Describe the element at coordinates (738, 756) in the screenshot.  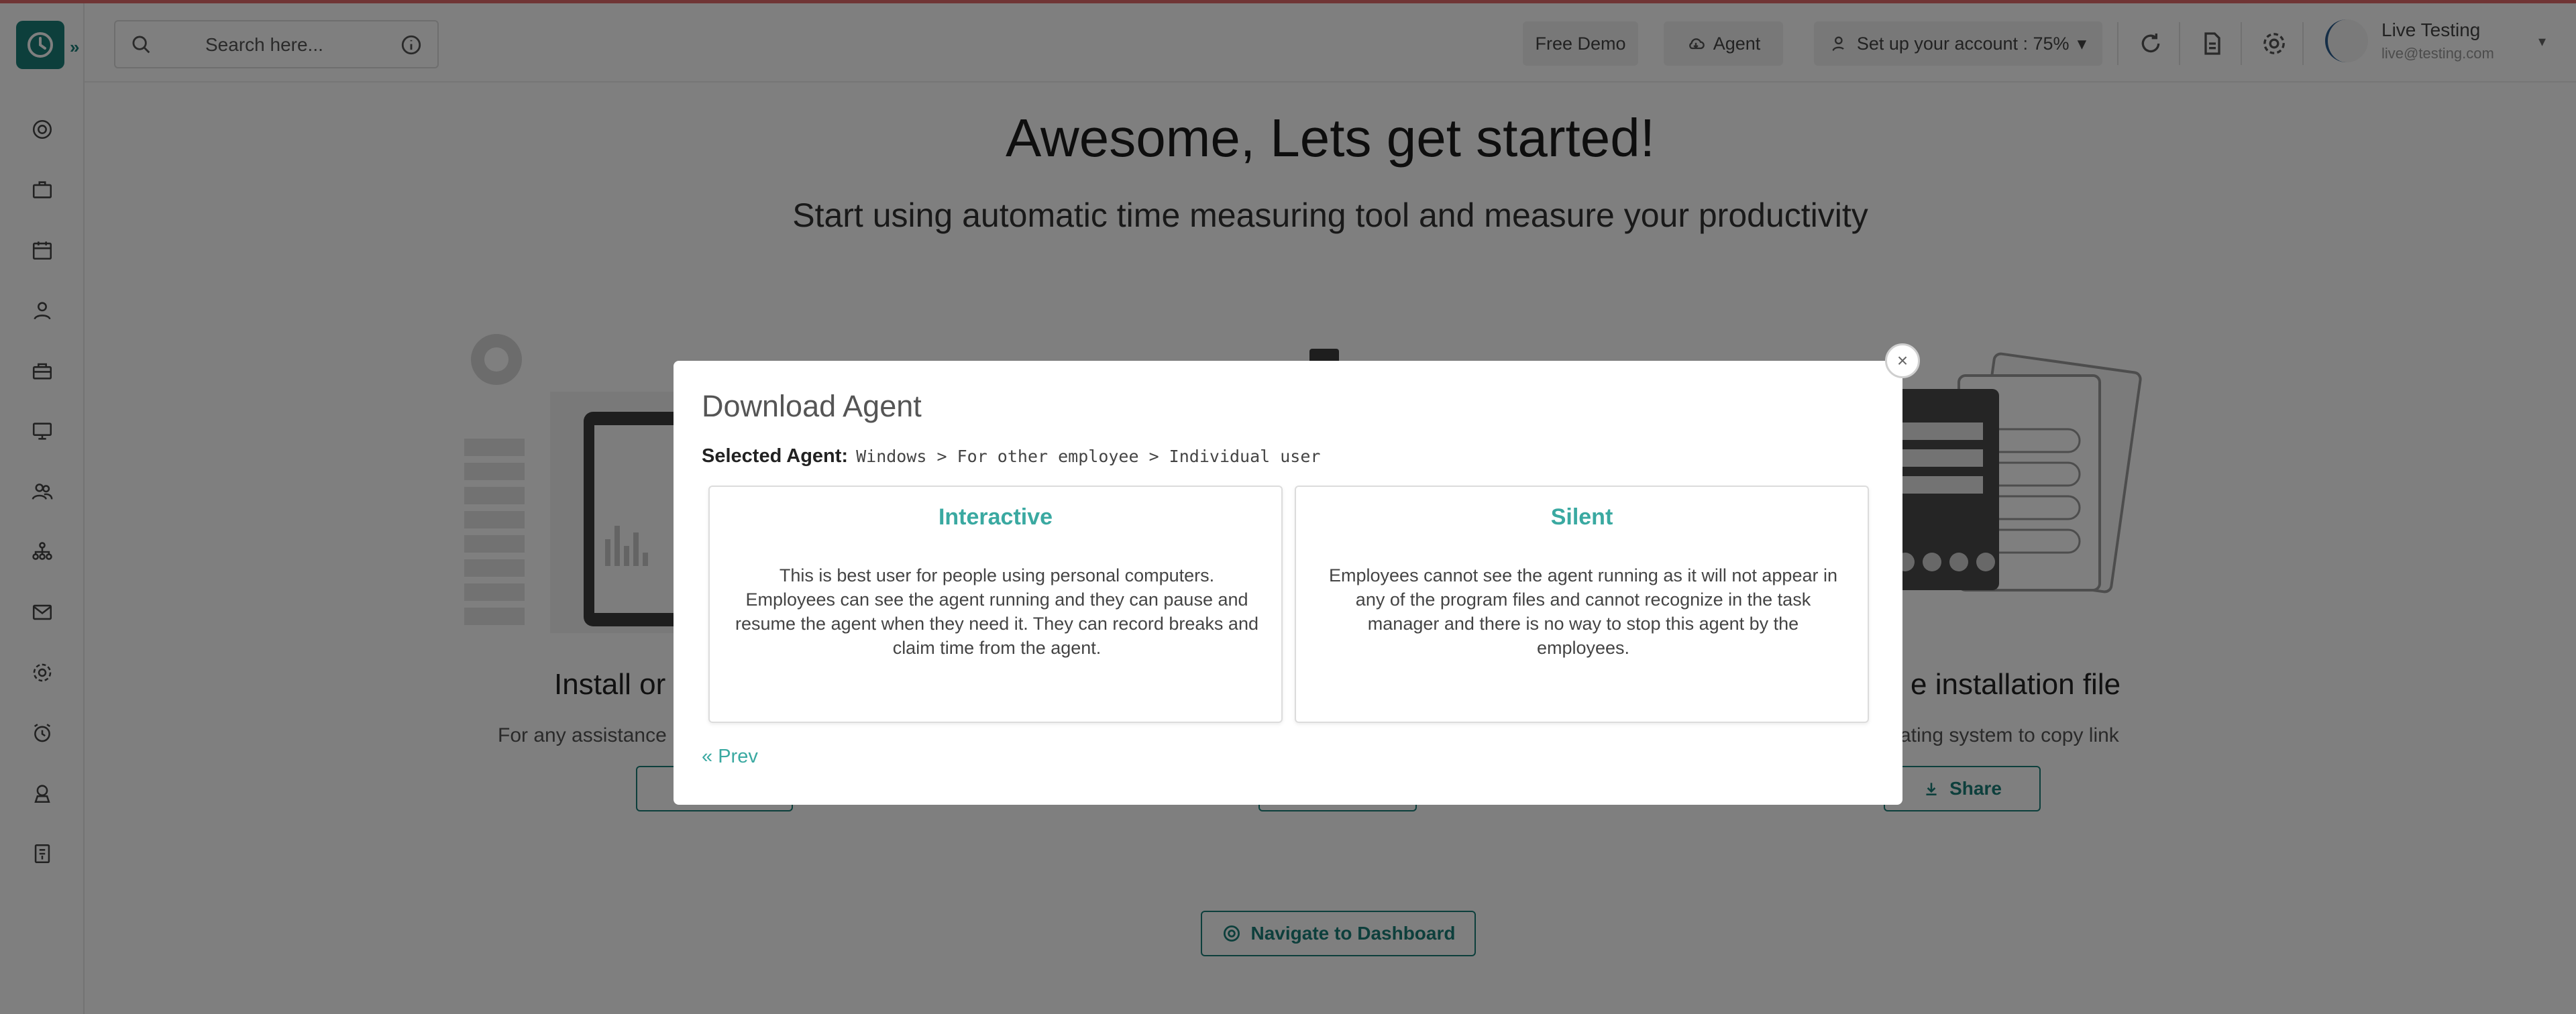
I see `prev-label: Prev` at that location.